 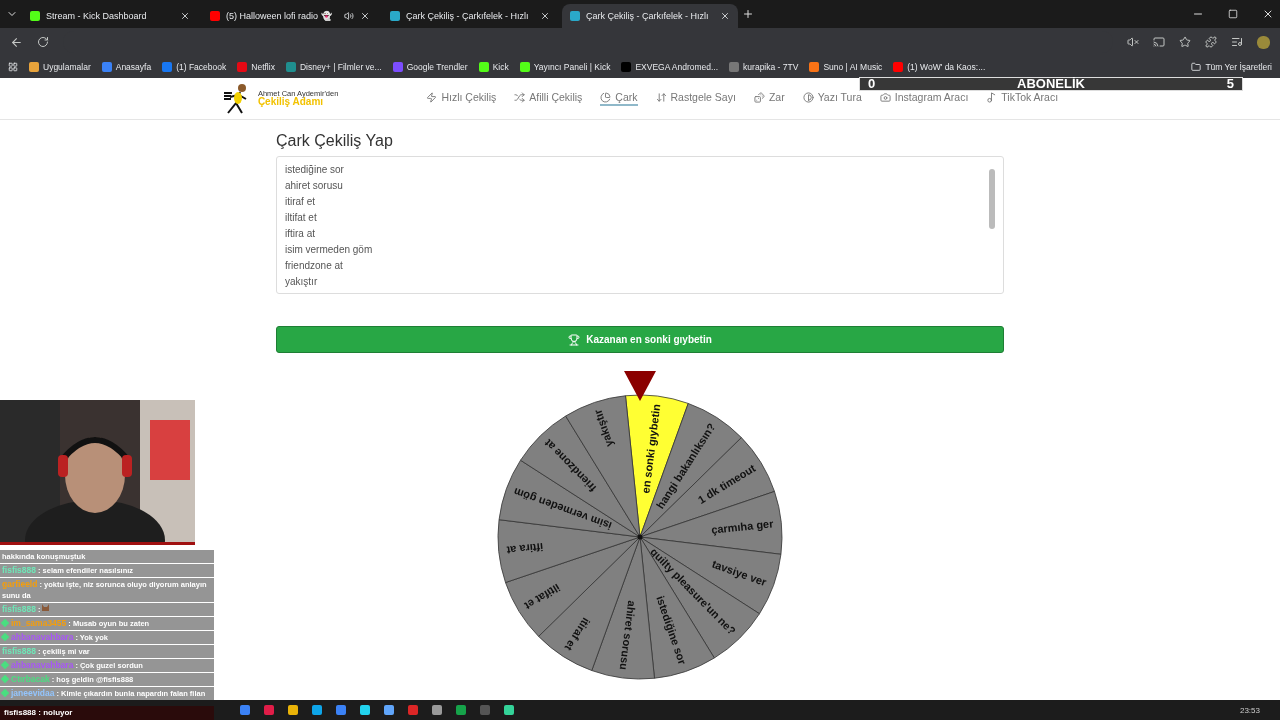 What do you see at coordinates (771, 67) in the screenshot?
I see `bookmark-link: kurapika - 7TV` at bounding box center [771, 67].